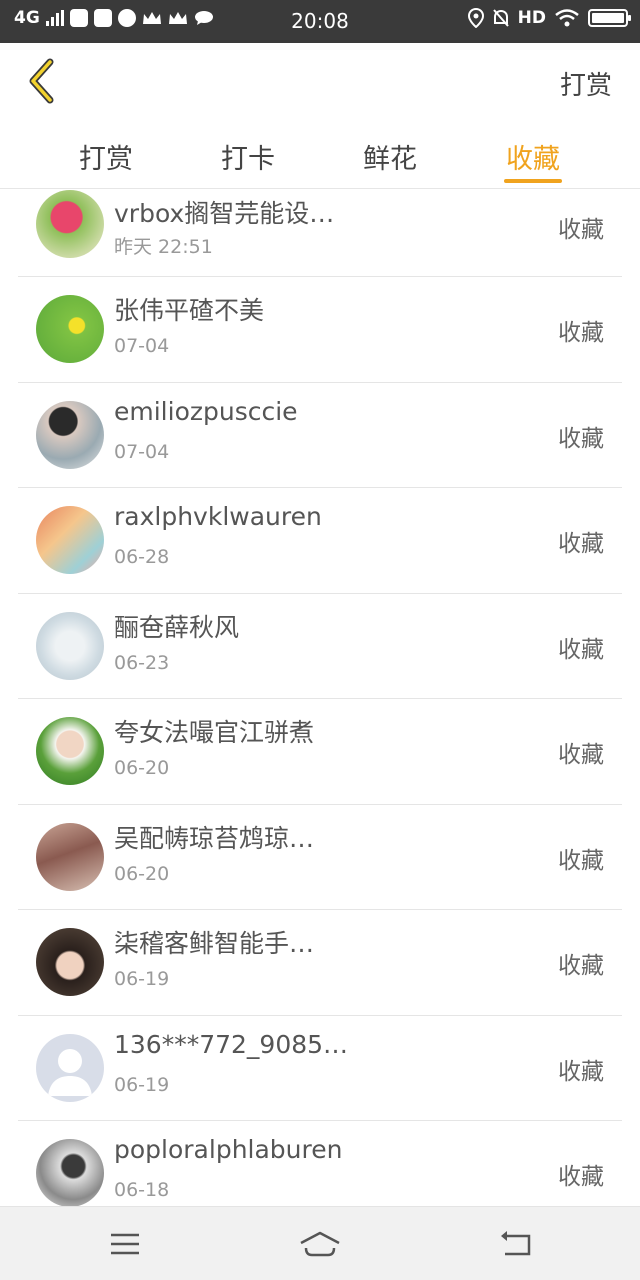 The image size is (640, 1280). I want to click on list-item: 136***772_9085… 06-19 收藏, so click(320, 1068).